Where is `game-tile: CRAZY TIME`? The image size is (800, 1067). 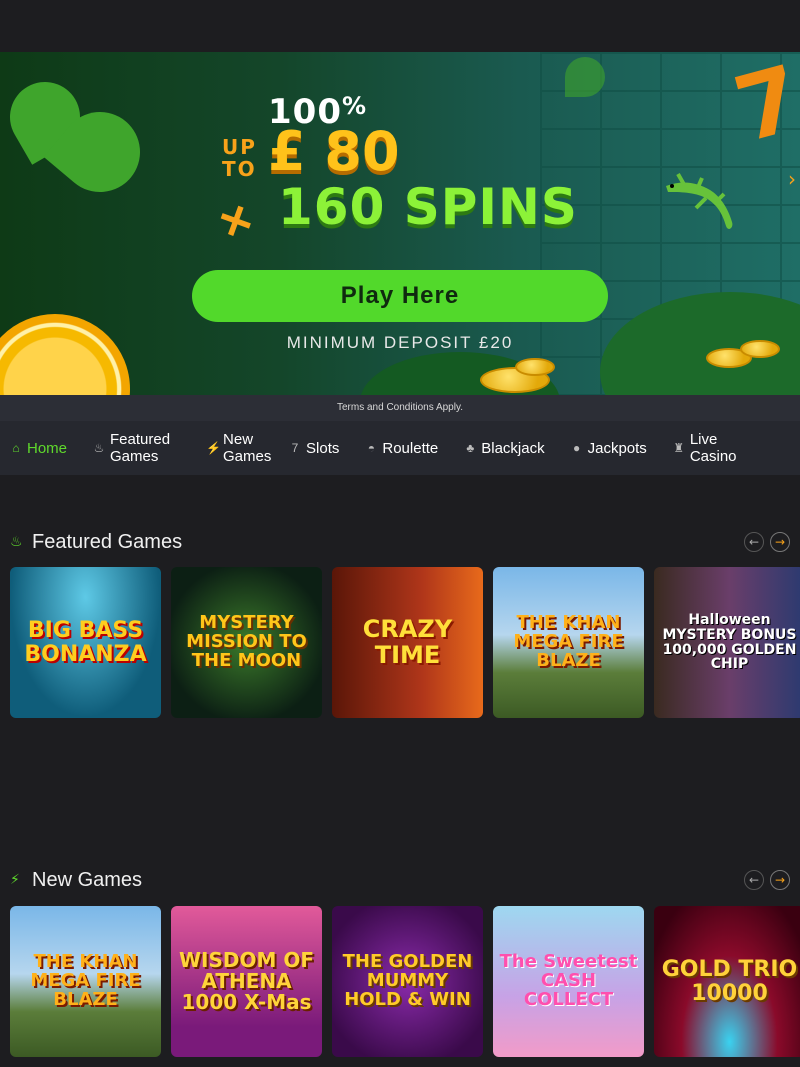
game-tile: CRAZY TIME is located at coordinates (407, 642).